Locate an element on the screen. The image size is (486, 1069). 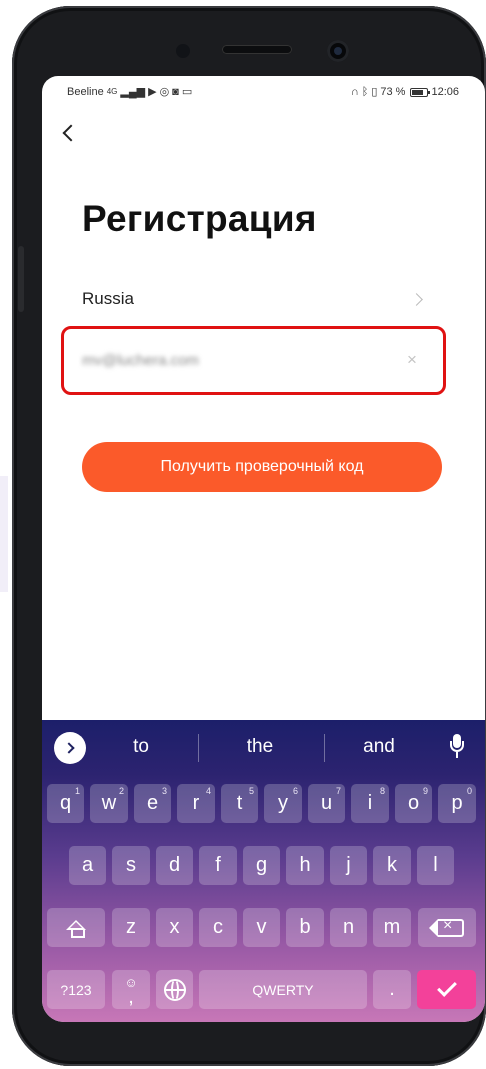
headphones-icon: ∩ is located at coordinates (354, 92).